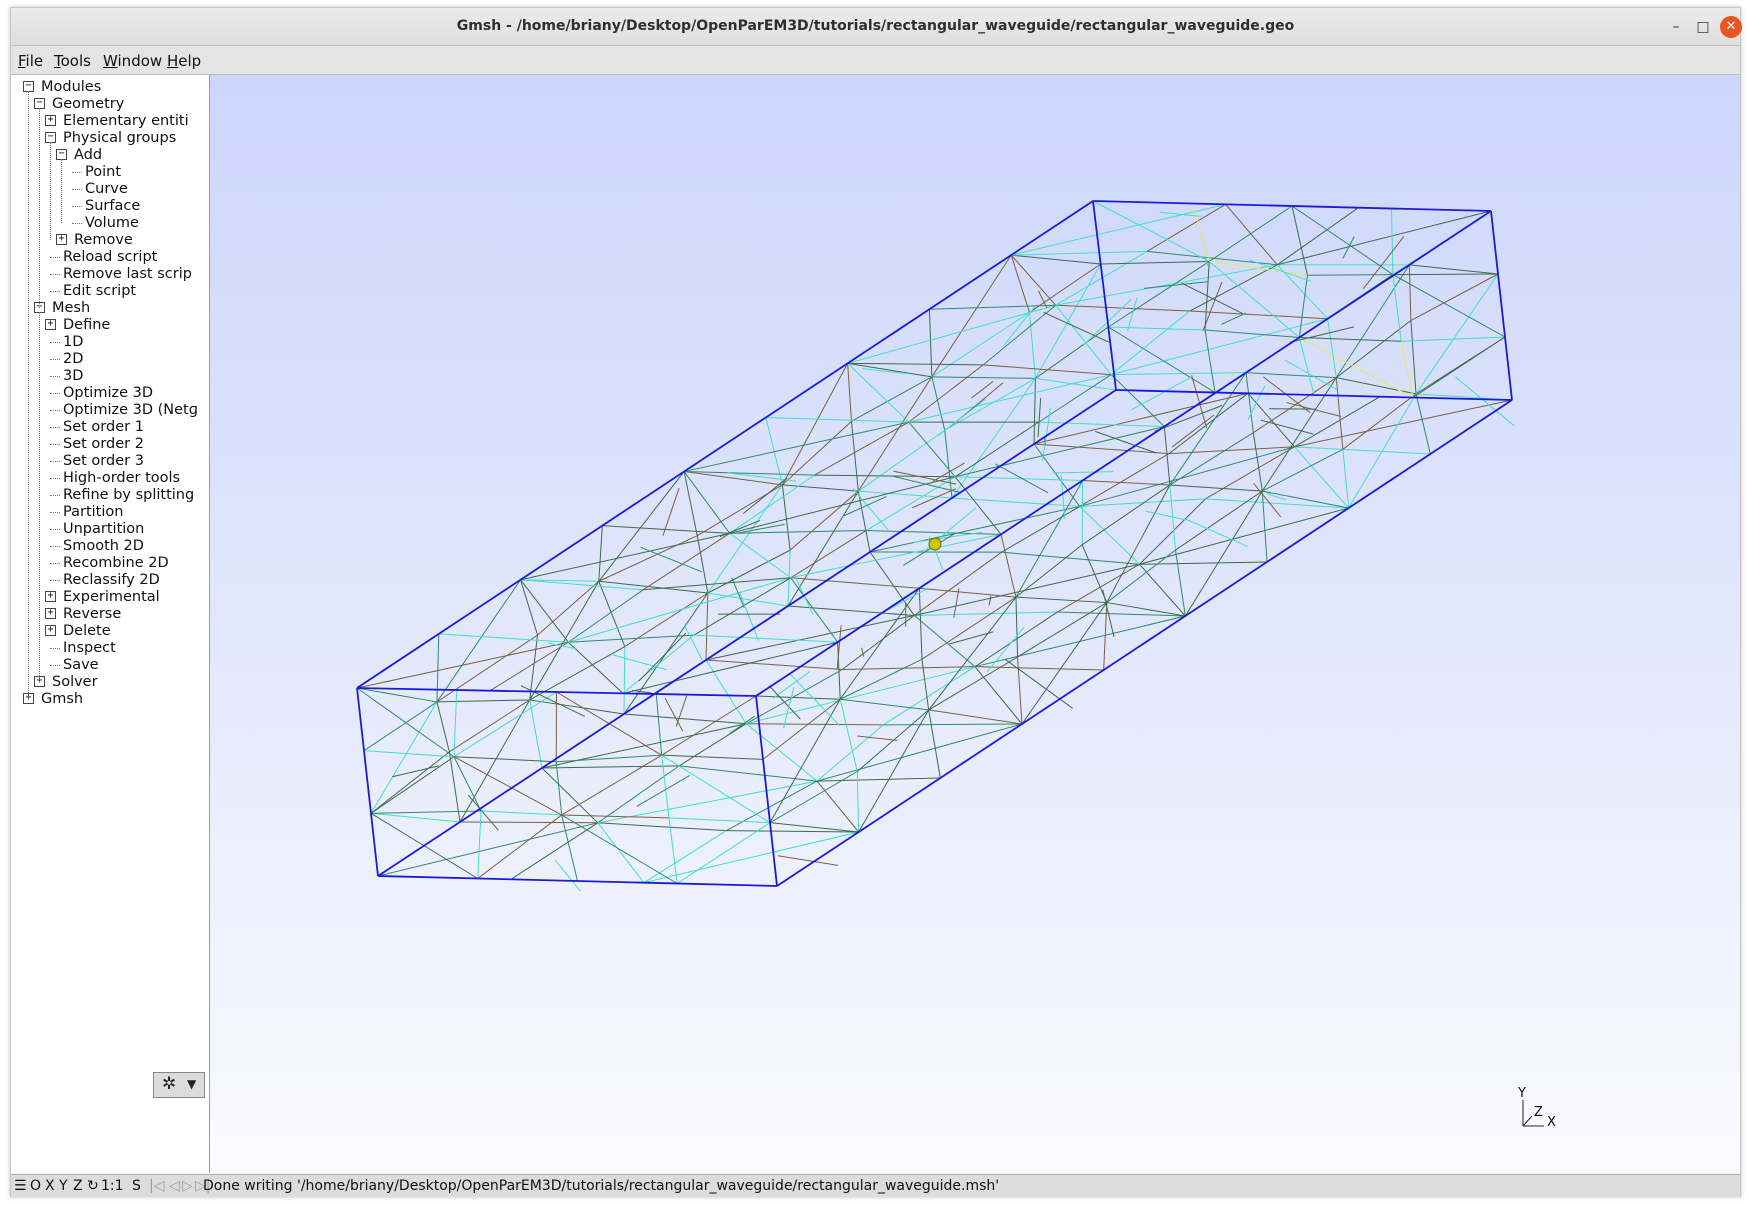  Describe the element at coordinates (72, 61) in the screenshot. I see `menu-tools: Tools` at that location.